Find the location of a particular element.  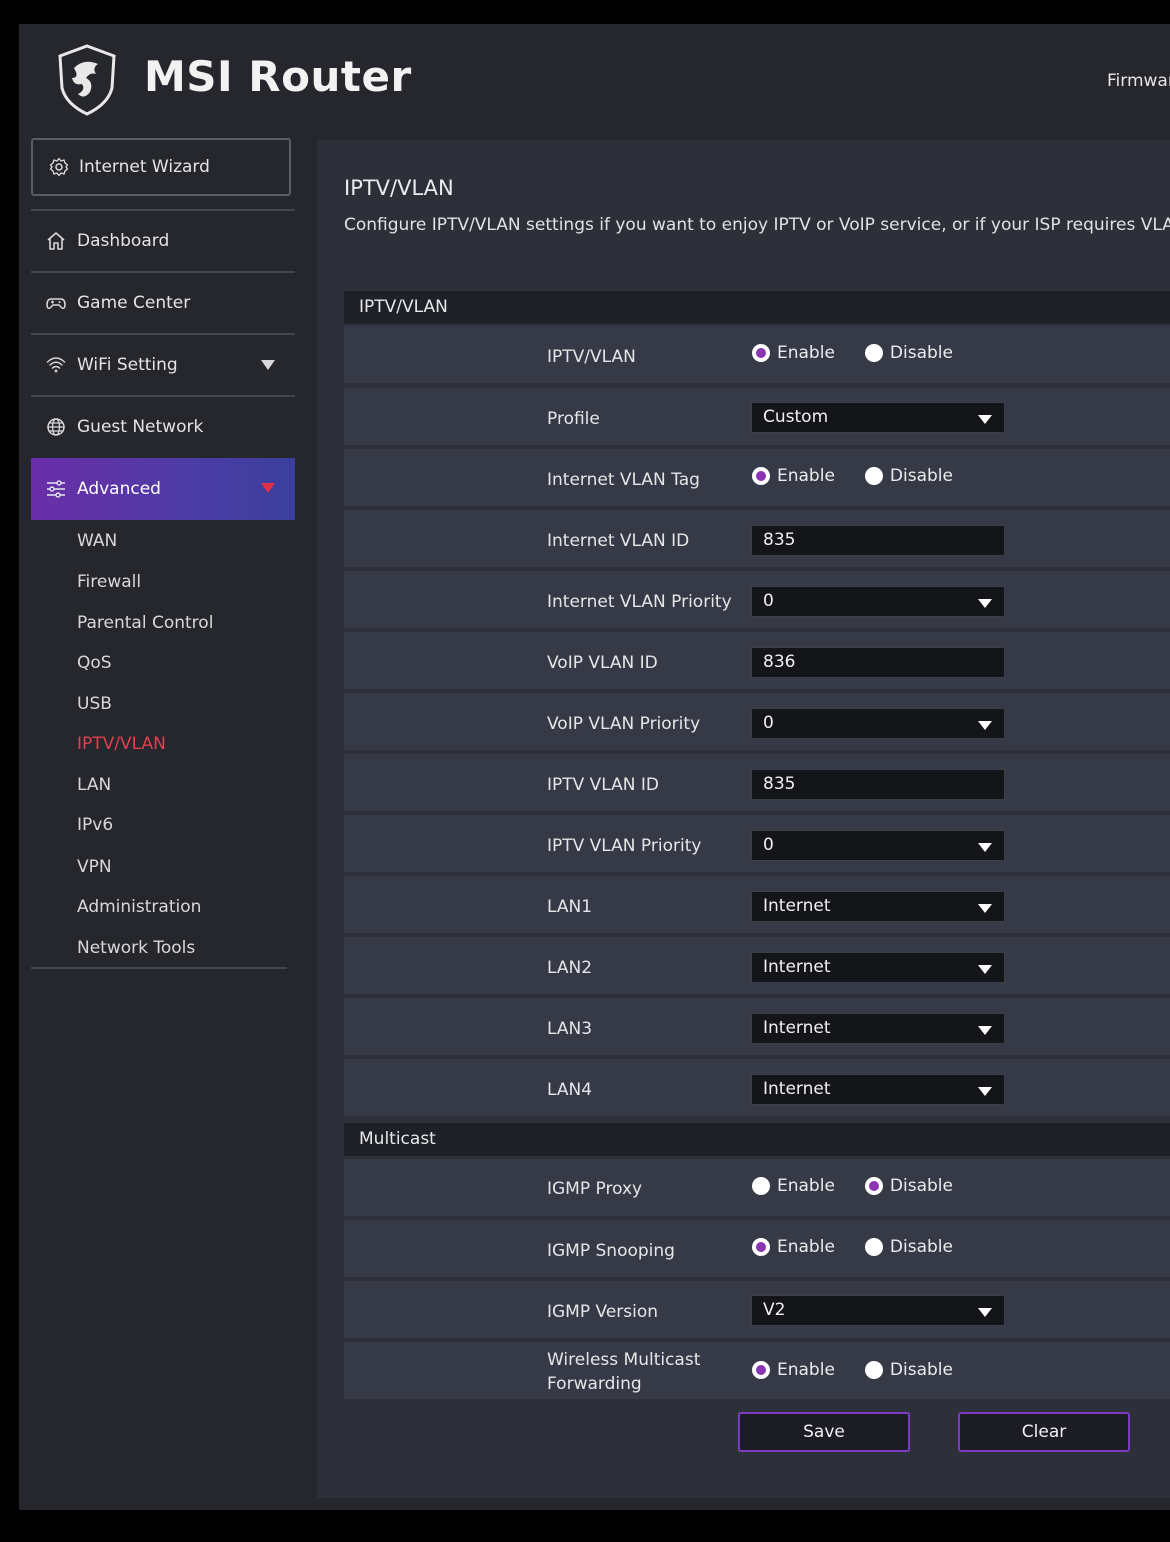

setting-row-internet-vlan-priority: Internet VLAN Priority 0 is located at coordinates (757, 599).